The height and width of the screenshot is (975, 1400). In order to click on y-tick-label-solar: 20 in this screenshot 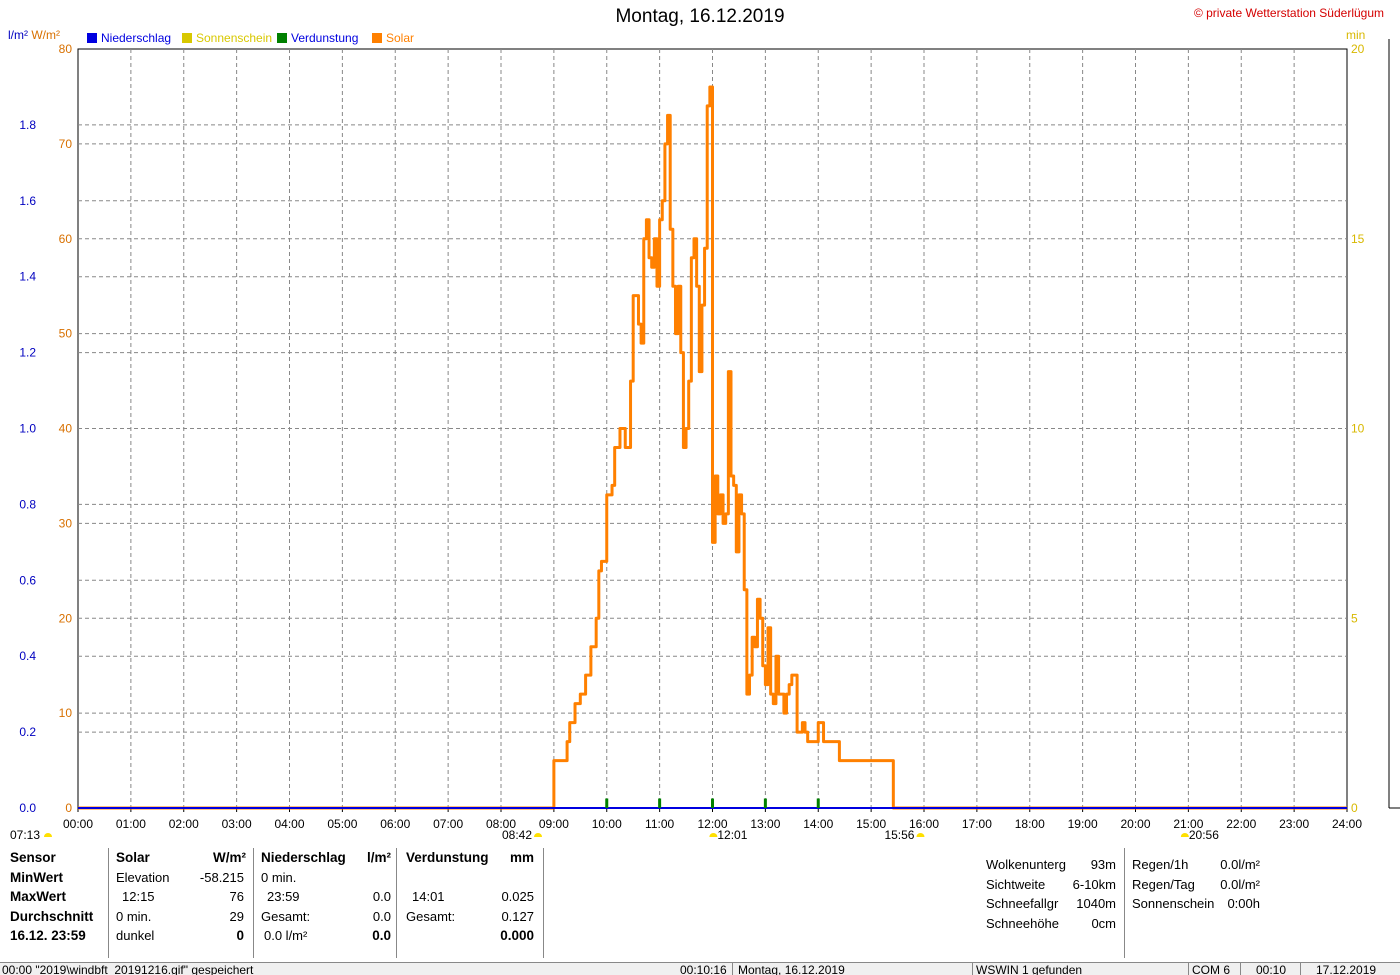, I will do `click(66, 618)`.